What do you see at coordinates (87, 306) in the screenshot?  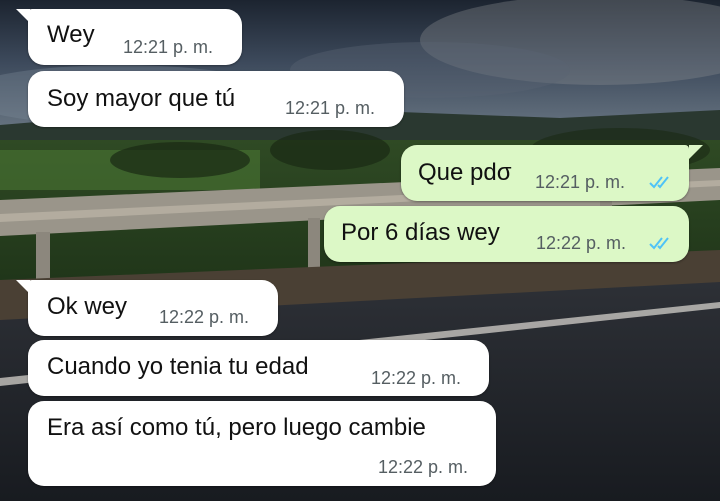 I see `message-text: Ok wey` at bounding box center [87, 306].